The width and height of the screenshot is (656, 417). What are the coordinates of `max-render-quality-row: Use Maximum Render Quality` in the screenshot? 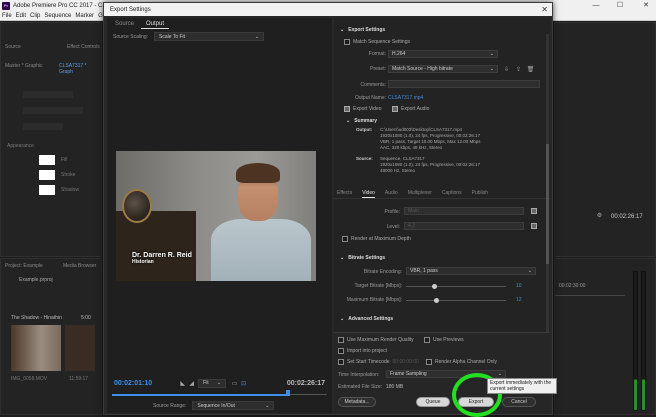 It's located at (376, 340).